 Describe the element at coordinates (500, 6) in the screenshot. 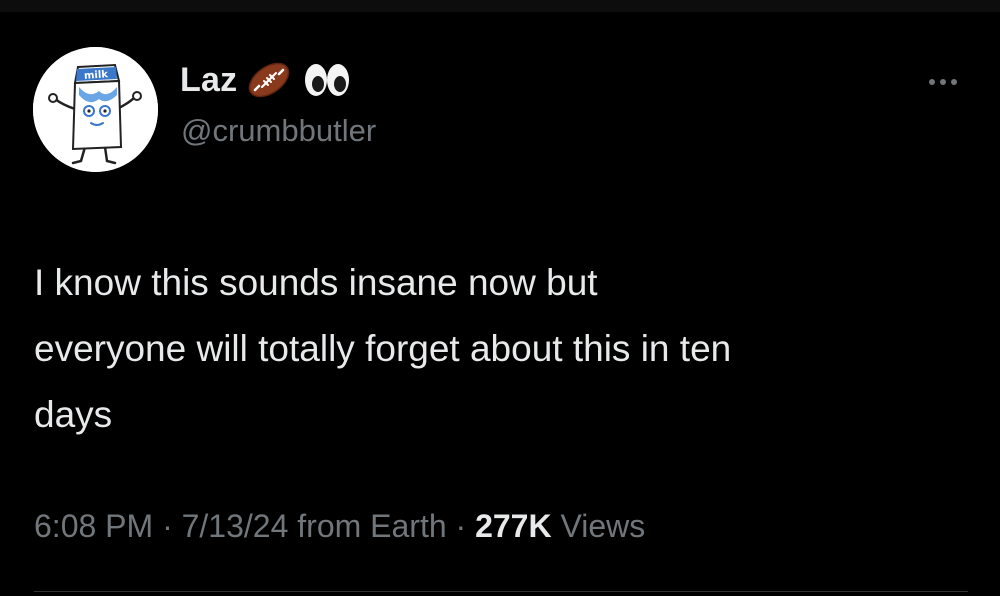

I see `top-strip` at that location.